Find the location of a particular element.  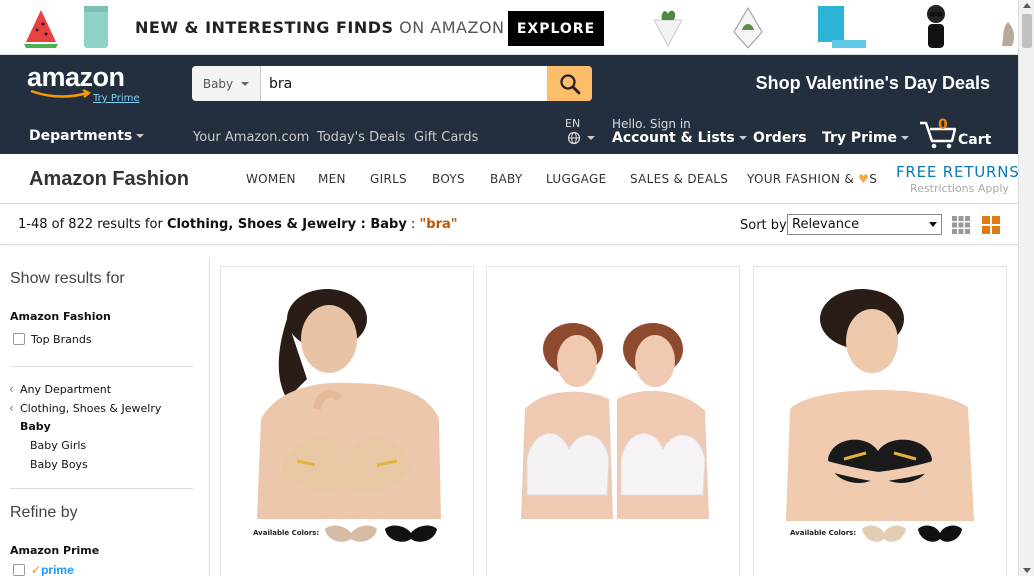

planter-image is located at coordinates (668, 29).